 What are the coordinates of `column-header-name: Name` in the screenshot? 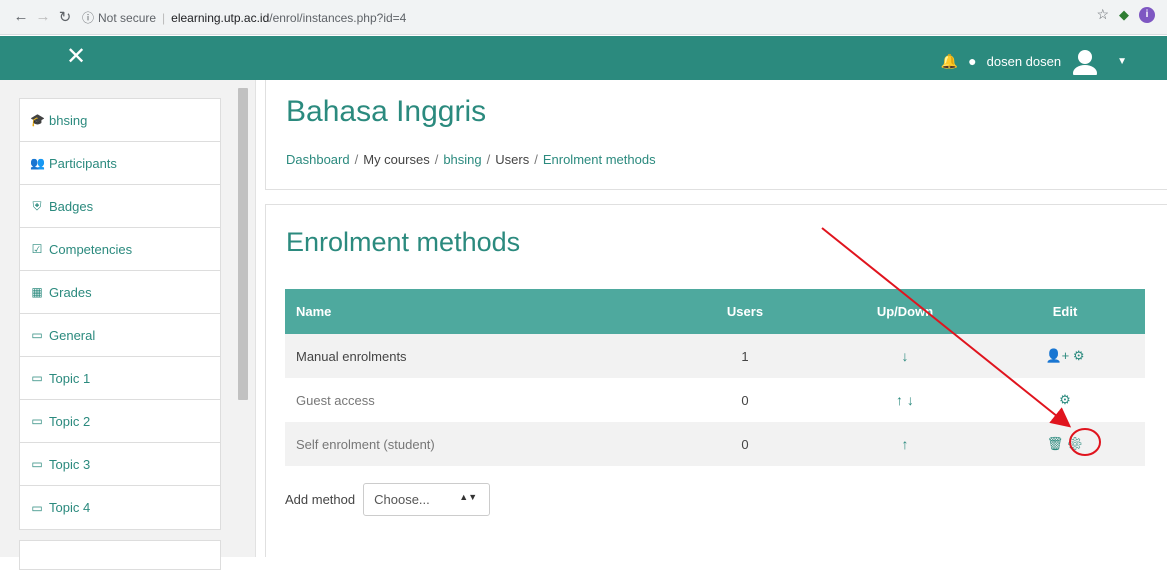 It's located at (475, 311).